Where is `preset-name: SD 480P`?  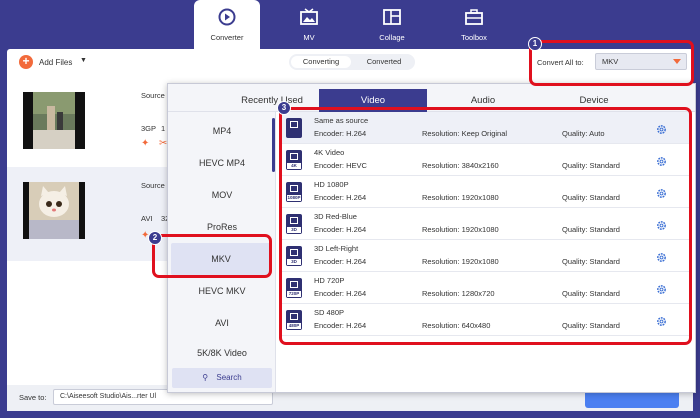
preset-name: SD 480P is located at coordinates (329, 312).